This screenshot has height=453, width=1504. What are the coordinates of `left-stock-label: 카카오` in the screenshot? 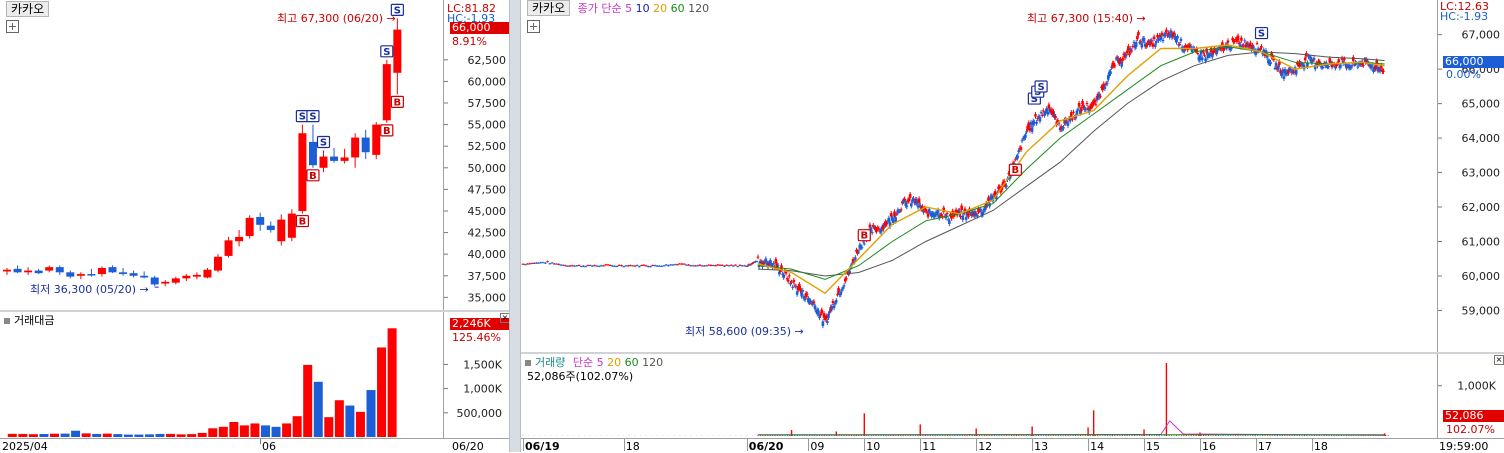 It's located at (28, 9).